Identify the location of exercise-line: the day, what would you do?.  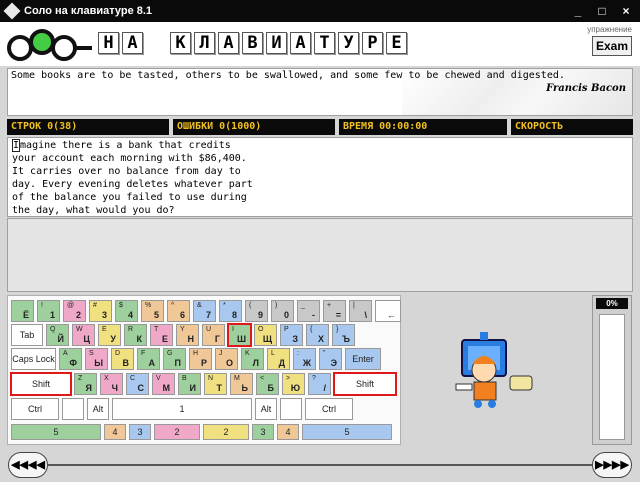
(93, 210).